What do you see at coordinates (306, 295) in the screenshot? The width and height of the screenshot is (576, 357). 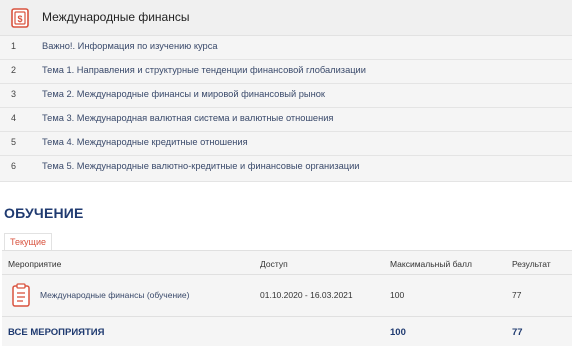 I see `access-period: 01.10.2020 - 16.03.2021` at bounding box center [306, 295].